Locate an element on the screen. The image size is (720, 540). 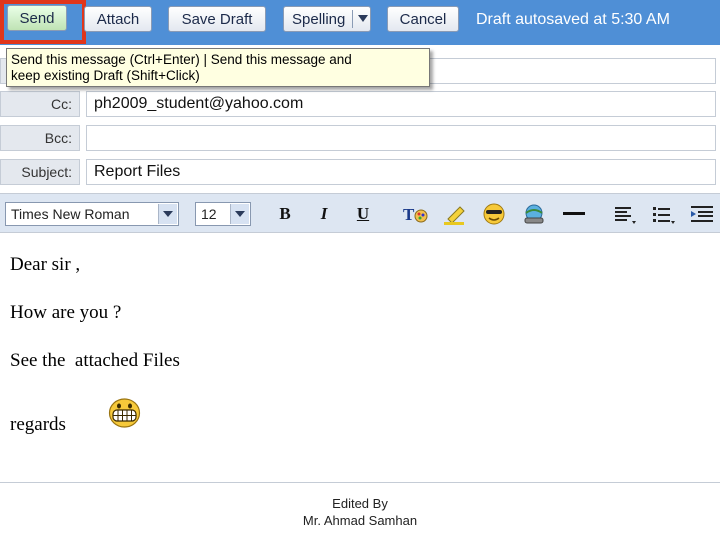
insert-image-icon is located at coordinates (534, 214).